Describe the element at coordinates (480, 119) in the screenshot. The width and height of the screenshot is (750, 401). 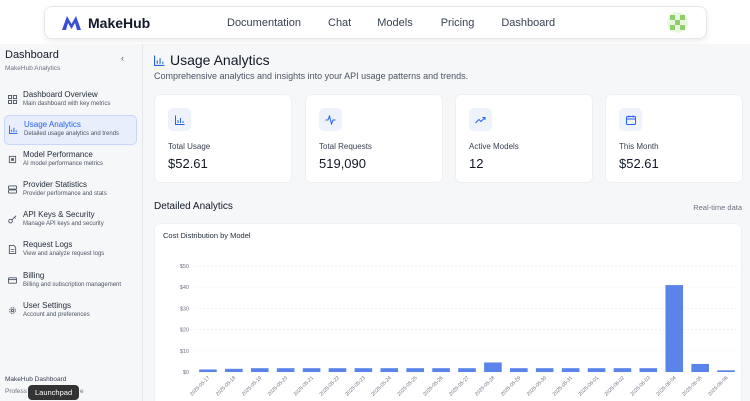
I see `trending-up-icon` at that location.